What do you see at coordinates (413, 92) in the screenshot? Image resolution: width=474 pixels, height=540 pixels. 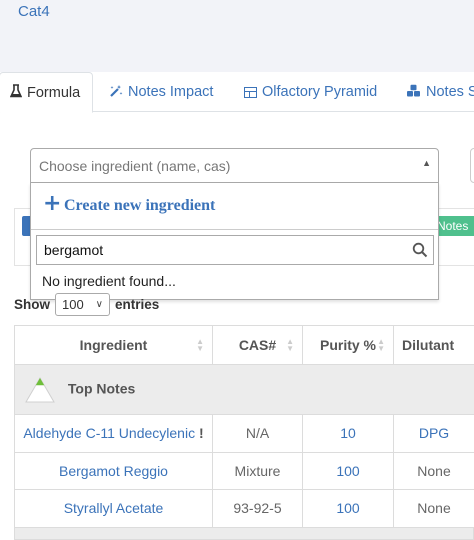 I see `cubes-icon` at bounding box center [413, 92].